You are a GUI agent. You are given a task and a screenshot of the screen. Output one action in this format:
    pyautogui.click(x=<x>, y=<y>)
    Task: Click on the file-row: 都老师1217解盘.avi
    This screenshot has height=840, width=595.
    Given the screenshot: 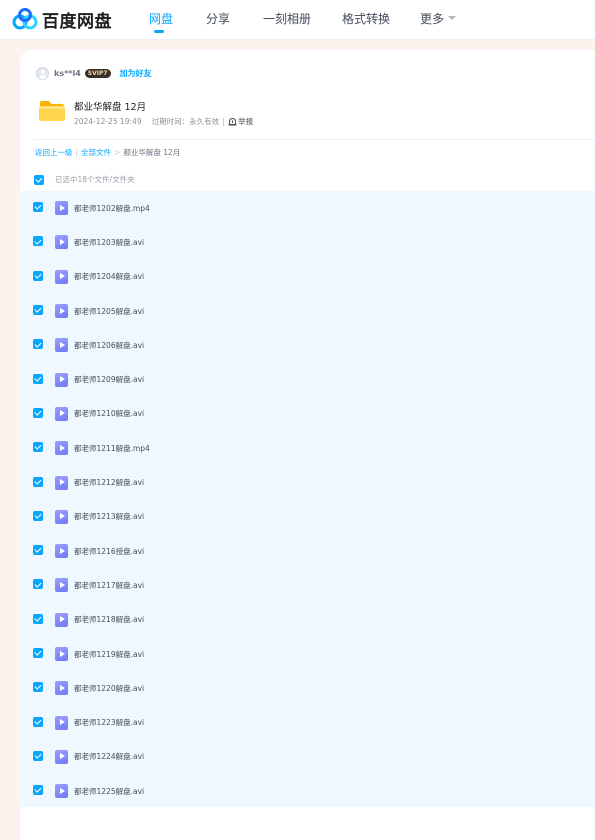 What is the action you would take?
    pyautogui.click(x=307, y=585)
    